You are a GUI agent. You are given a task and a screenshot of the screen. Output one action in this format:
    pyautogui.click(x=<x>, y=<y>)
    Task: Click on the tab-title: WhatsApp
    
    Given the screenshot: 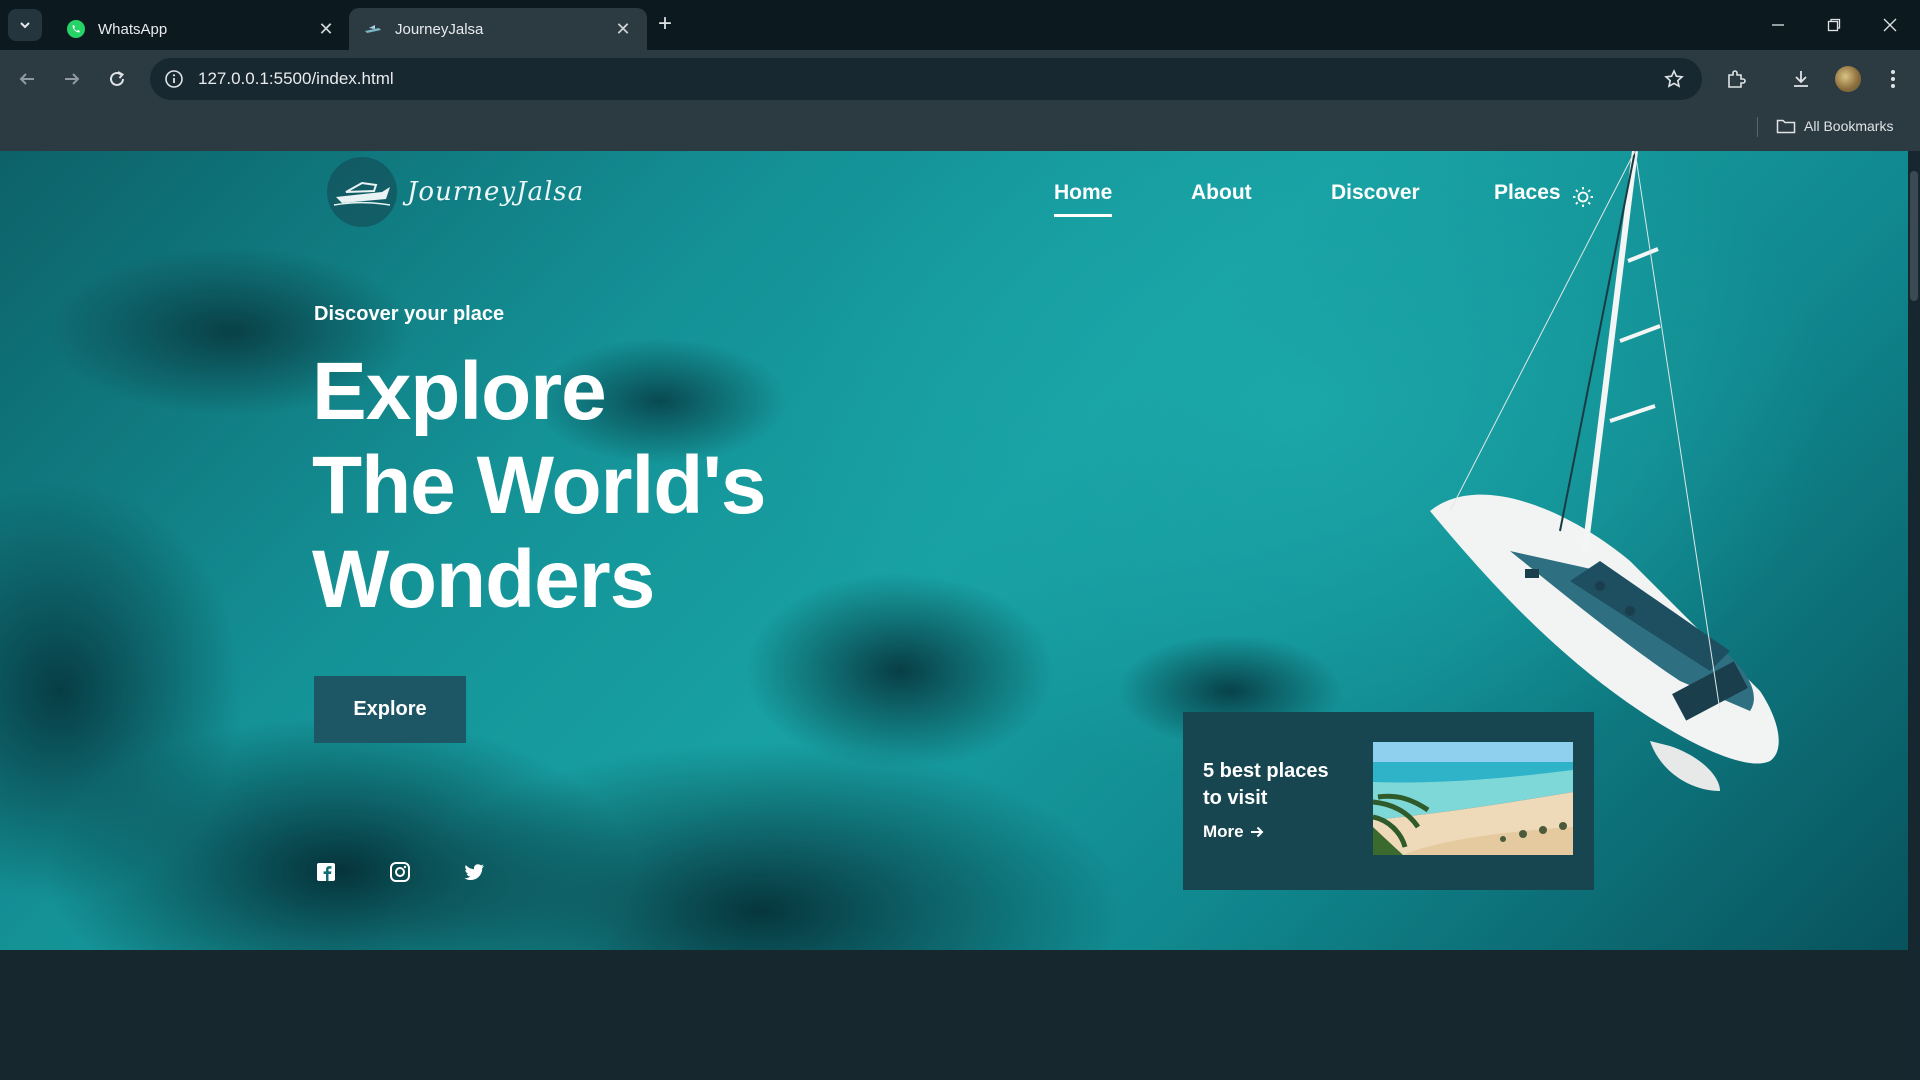 What is the action you would take?
    pyautogui.click(x=133, y=29)
    